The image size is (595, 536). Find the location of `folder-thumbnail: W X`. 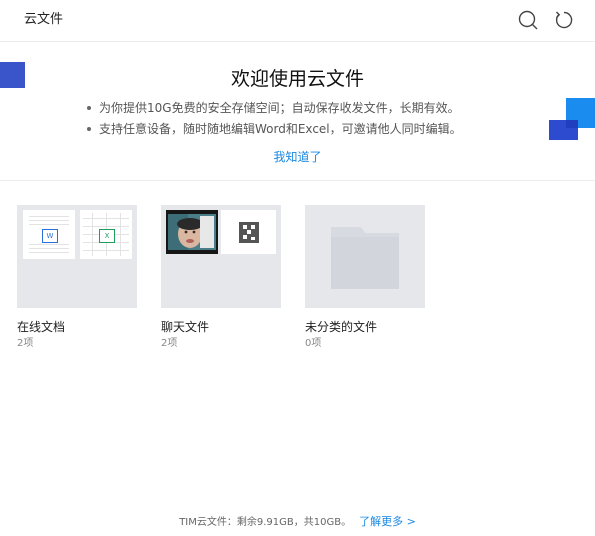

folder-thumbnail: W X is located at coordinates (77, 256).